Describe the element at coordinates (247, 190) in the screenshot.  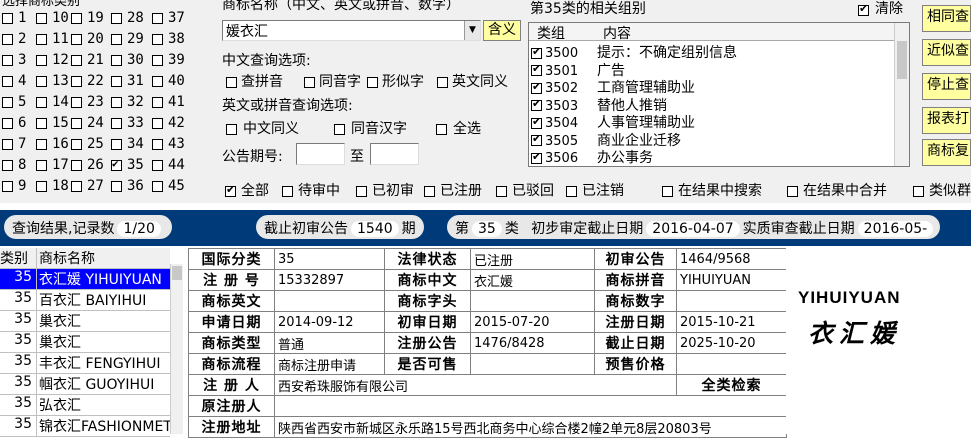
I see `filter-option: 全部` at that location.